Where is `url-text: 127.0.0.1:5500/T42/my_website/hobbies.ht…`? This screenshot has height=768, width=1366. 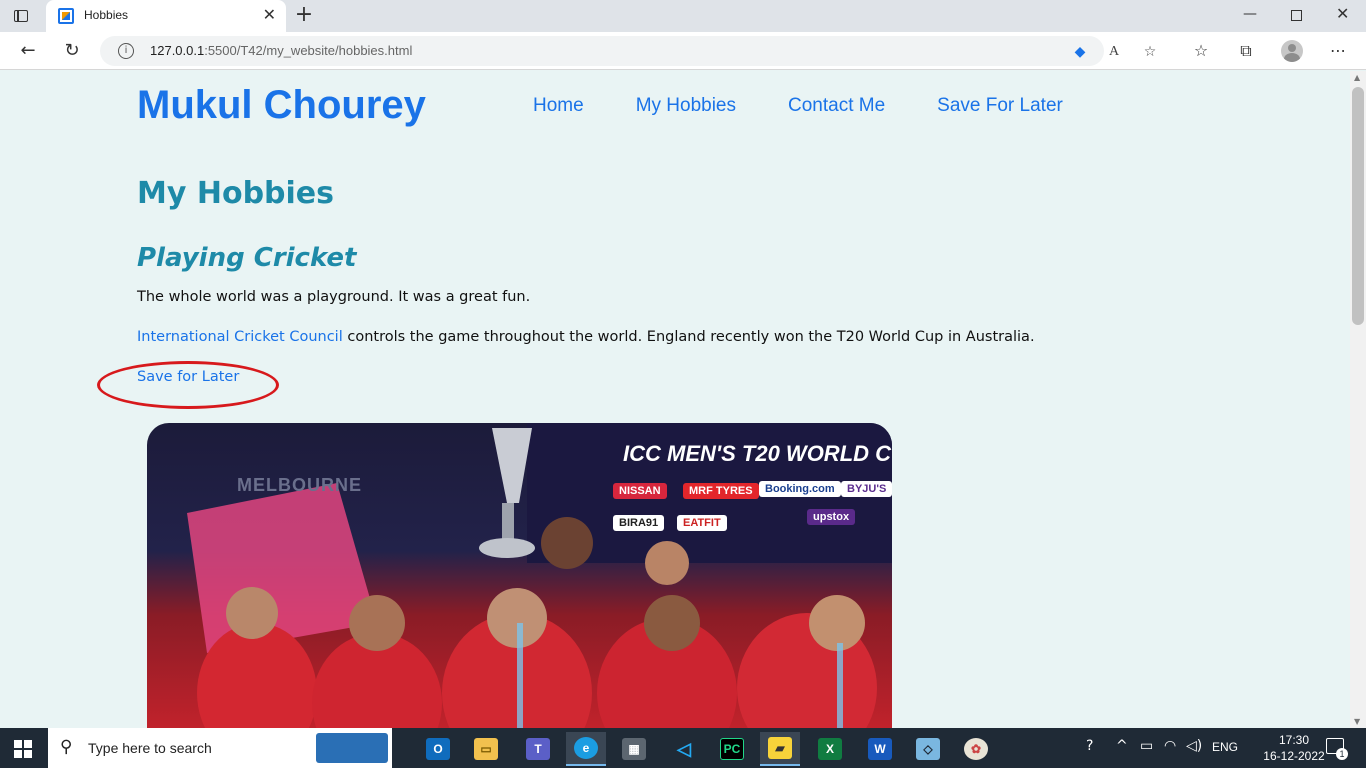
url-text: 127.0.0.1:5500/T42/my_website/hobbies.ht… is located at coordinates (281, 50).